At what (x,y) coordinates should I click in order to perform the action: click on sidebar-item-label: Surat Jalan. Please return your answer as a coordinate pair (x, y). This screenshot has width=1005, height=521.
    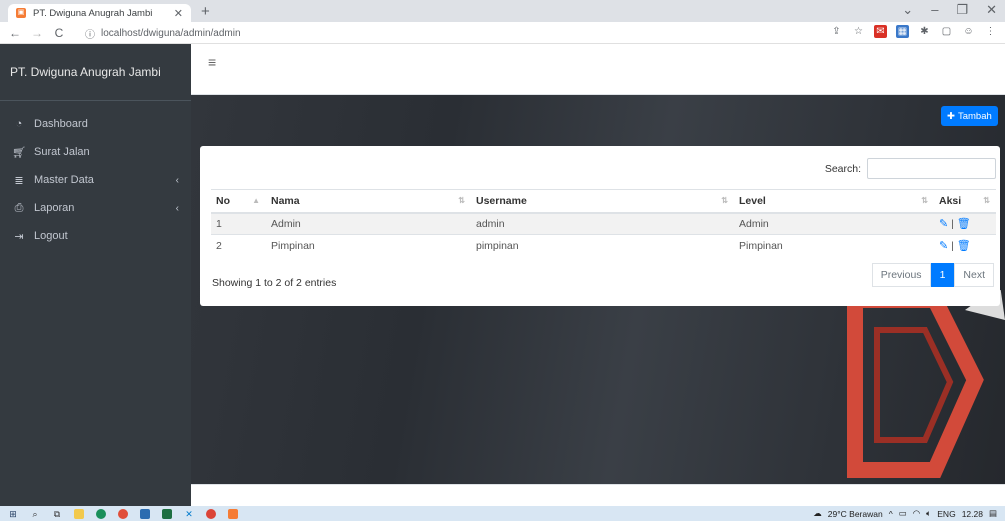
    Looking at the image, I should click on (62, 152).